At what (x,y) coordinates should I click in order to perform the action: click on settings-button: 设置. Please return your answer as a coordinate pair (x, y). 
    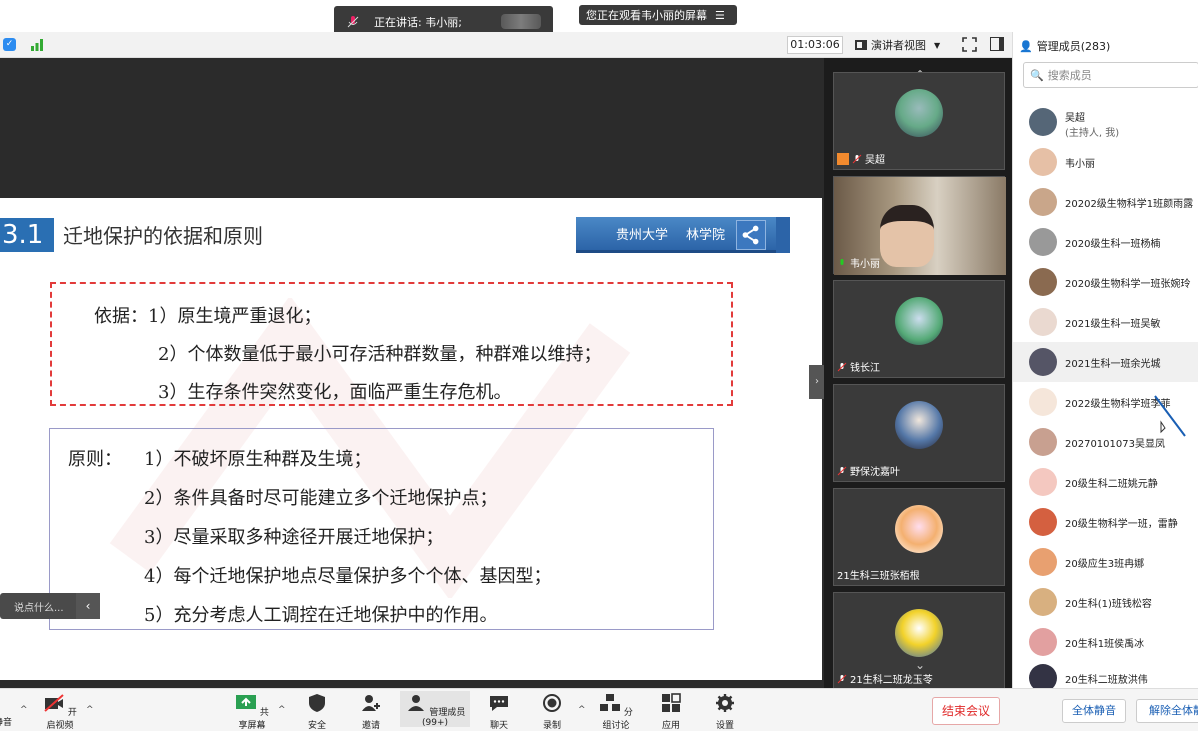
    Looking at the image, I should click on (725, 712).